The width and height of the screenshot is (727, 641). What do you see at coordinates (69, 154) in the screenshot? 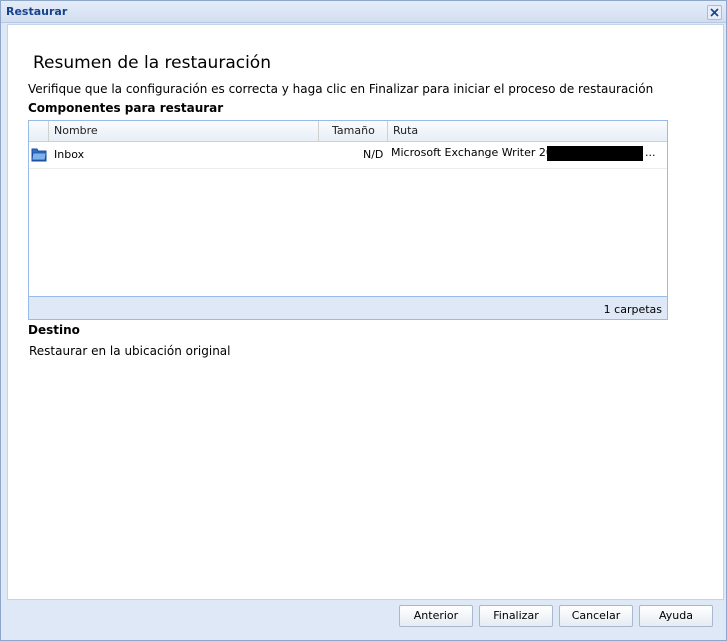
I see `row-name: Inbox` at bounding box center [69, 154].